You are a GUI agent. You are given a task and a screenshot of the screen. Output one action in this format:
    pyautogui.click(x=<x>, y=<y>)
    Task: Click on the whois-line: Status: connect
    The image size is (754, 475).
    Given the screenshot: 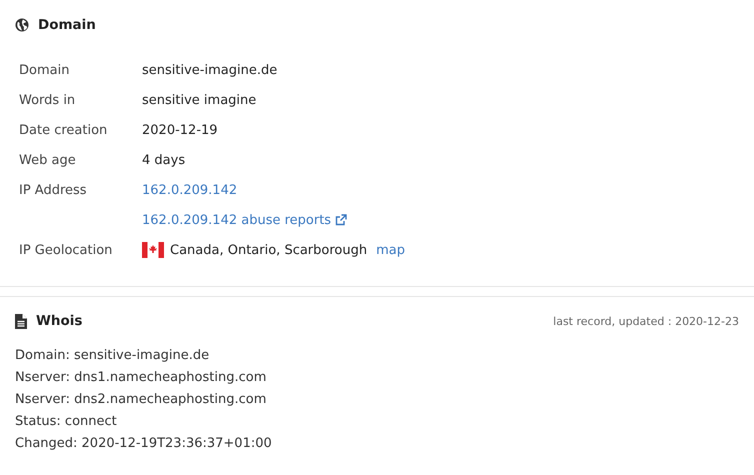 What is the action you would take?
    pyautogui.click(x=66, y=422)
    